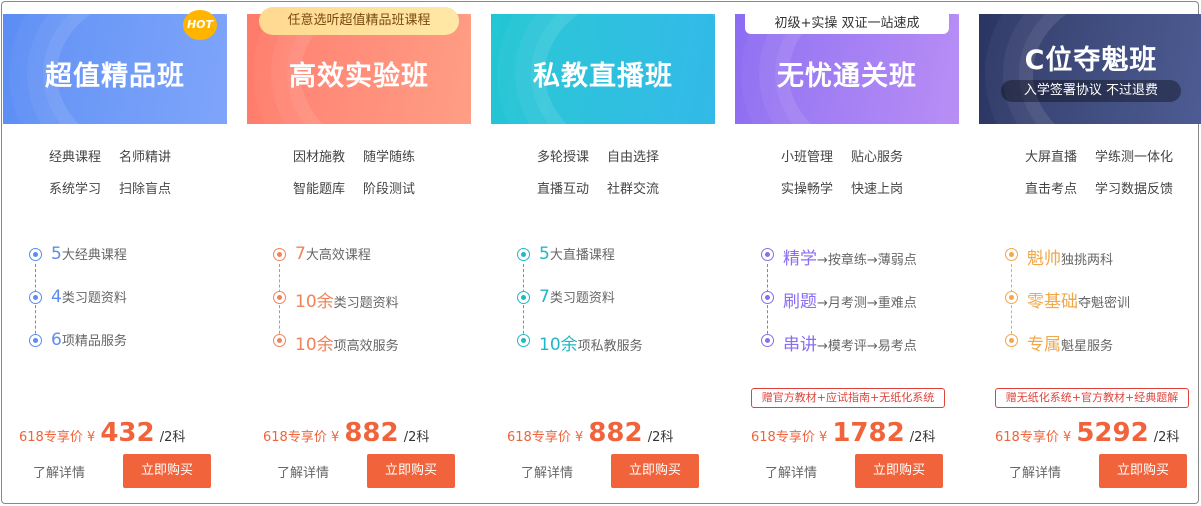 This screenshot has height=506, width=1201. Describe the element at coordinates (633, 189) in the screenshot. I see `feature-item: 社群交流` at that location.